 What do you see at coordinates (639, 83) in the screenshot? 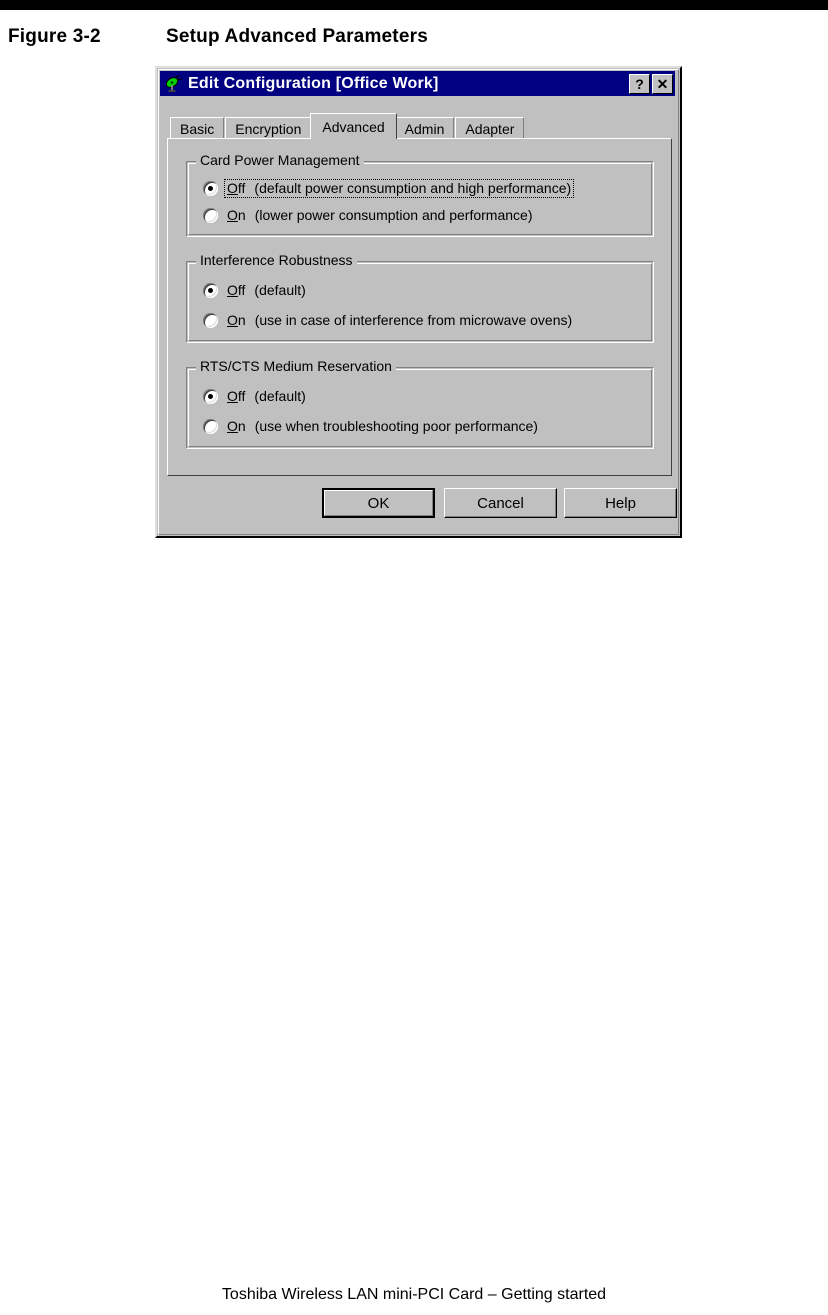
I see `help-icon: ?` at bounding box center [639, 83].